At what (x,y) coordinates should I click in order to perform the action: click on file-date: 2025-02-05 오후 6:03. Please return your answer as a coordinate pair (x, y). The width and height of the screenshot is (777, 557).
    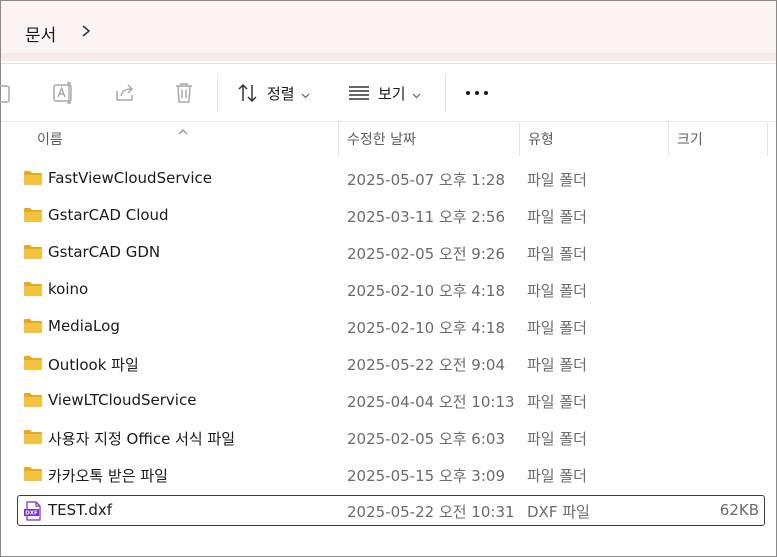
    Looking at the image, I should click on (426, 439).